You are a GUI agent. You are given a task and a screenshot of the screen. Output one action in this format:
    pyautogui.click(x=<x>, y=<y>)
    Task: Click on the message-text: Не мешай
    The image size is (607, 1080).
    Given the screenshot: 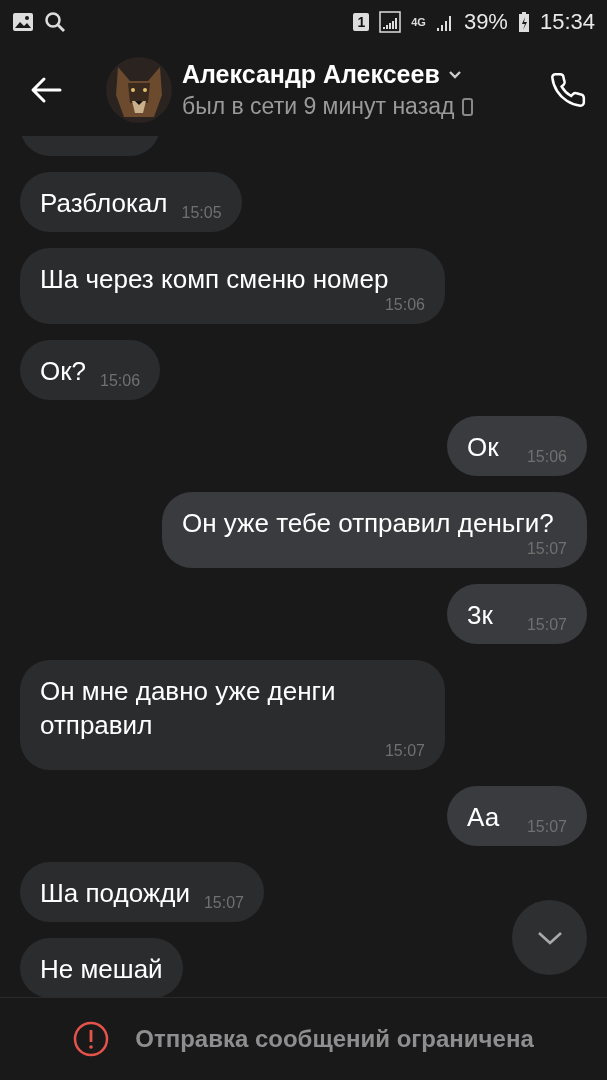 What is the action you would take?
    pyautogui.click(x=101, y=969)
    